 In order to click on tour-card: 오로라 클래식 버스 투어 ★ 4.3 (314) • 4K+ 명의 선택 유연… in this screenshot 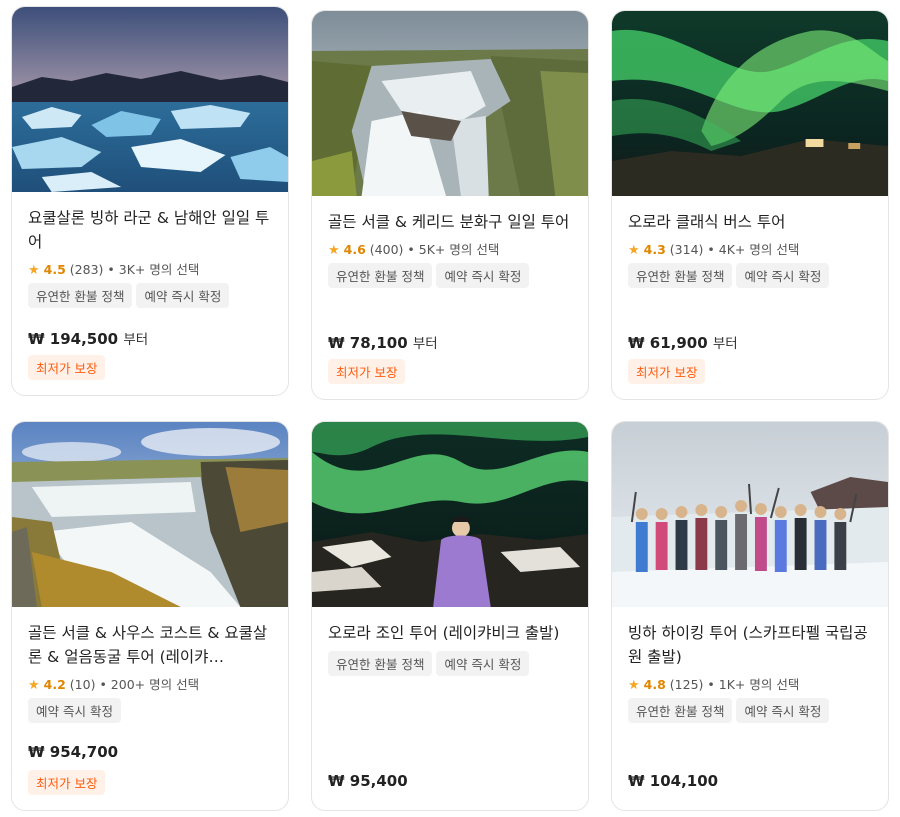, I will do `click(750, 205)`.